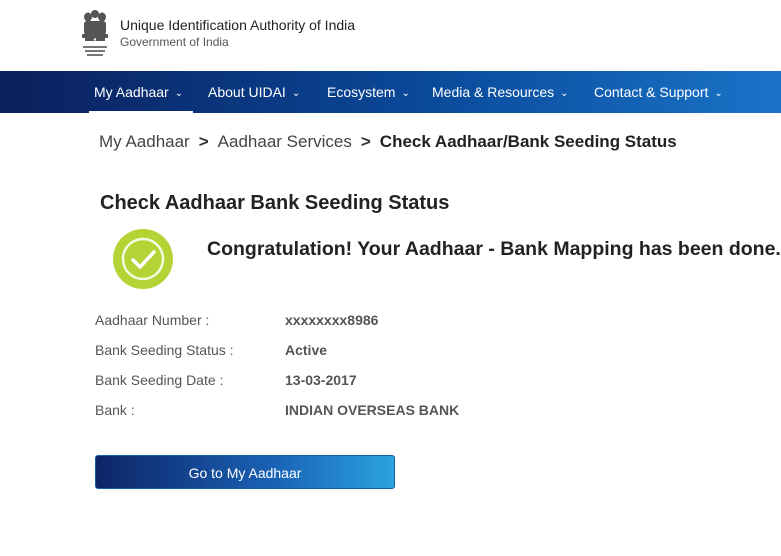 The image size is (781, 556). Describe the element at coordinates (152, 320) in the screenshot. I see `aadhaar-number-label: Aadhaar Number :` at that location.